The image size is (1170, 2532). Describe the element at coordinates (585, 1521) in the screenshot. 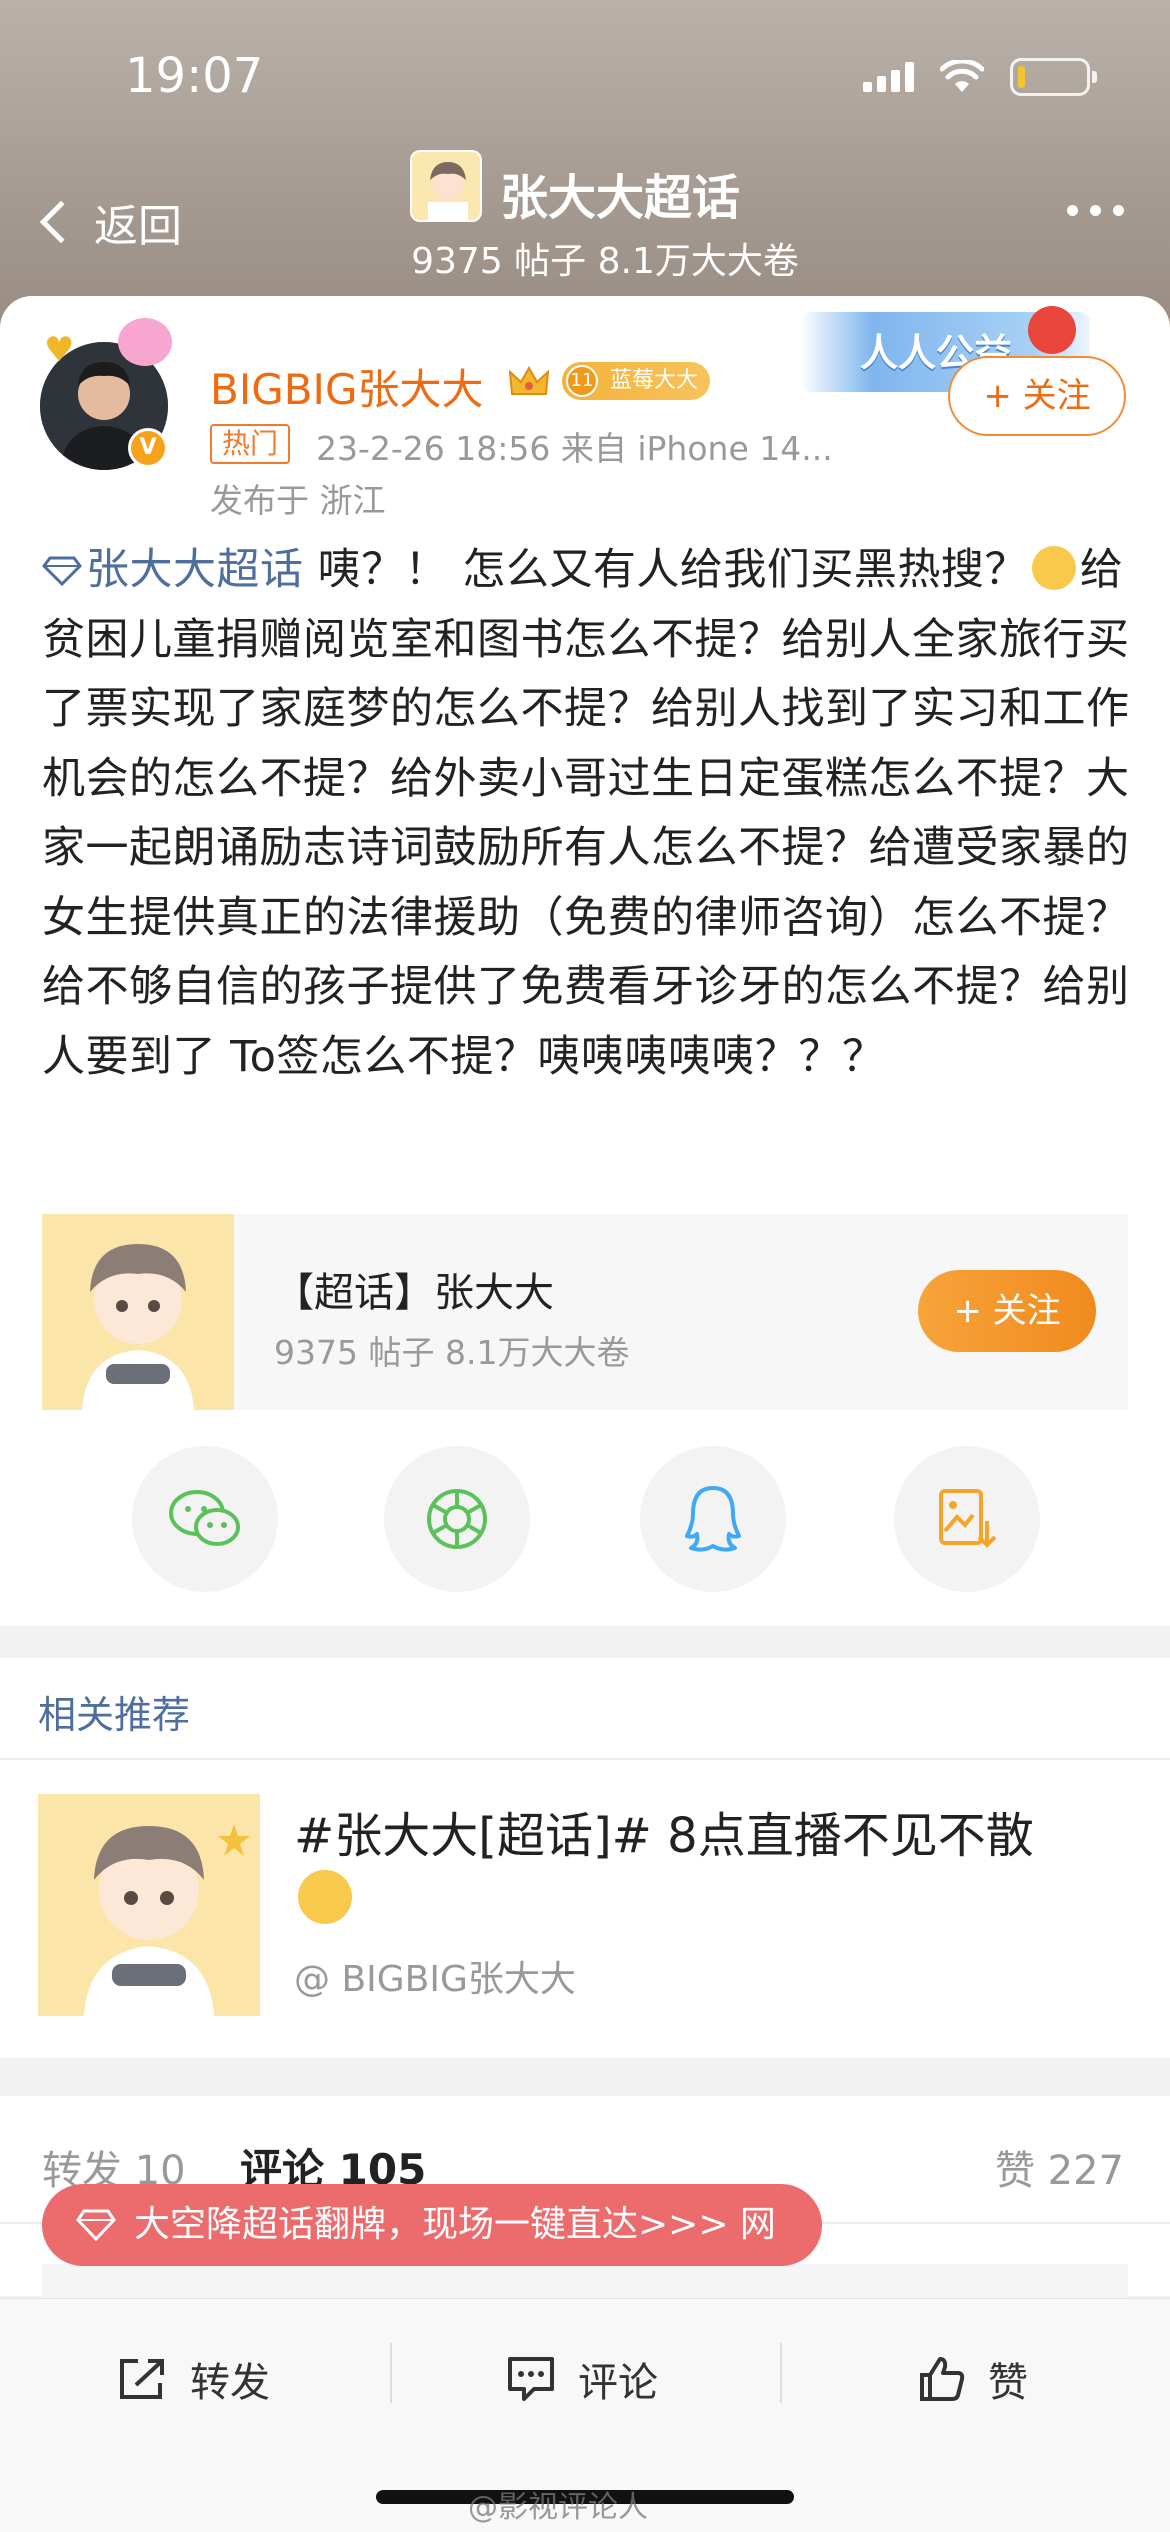

I see `share-row` at that location.